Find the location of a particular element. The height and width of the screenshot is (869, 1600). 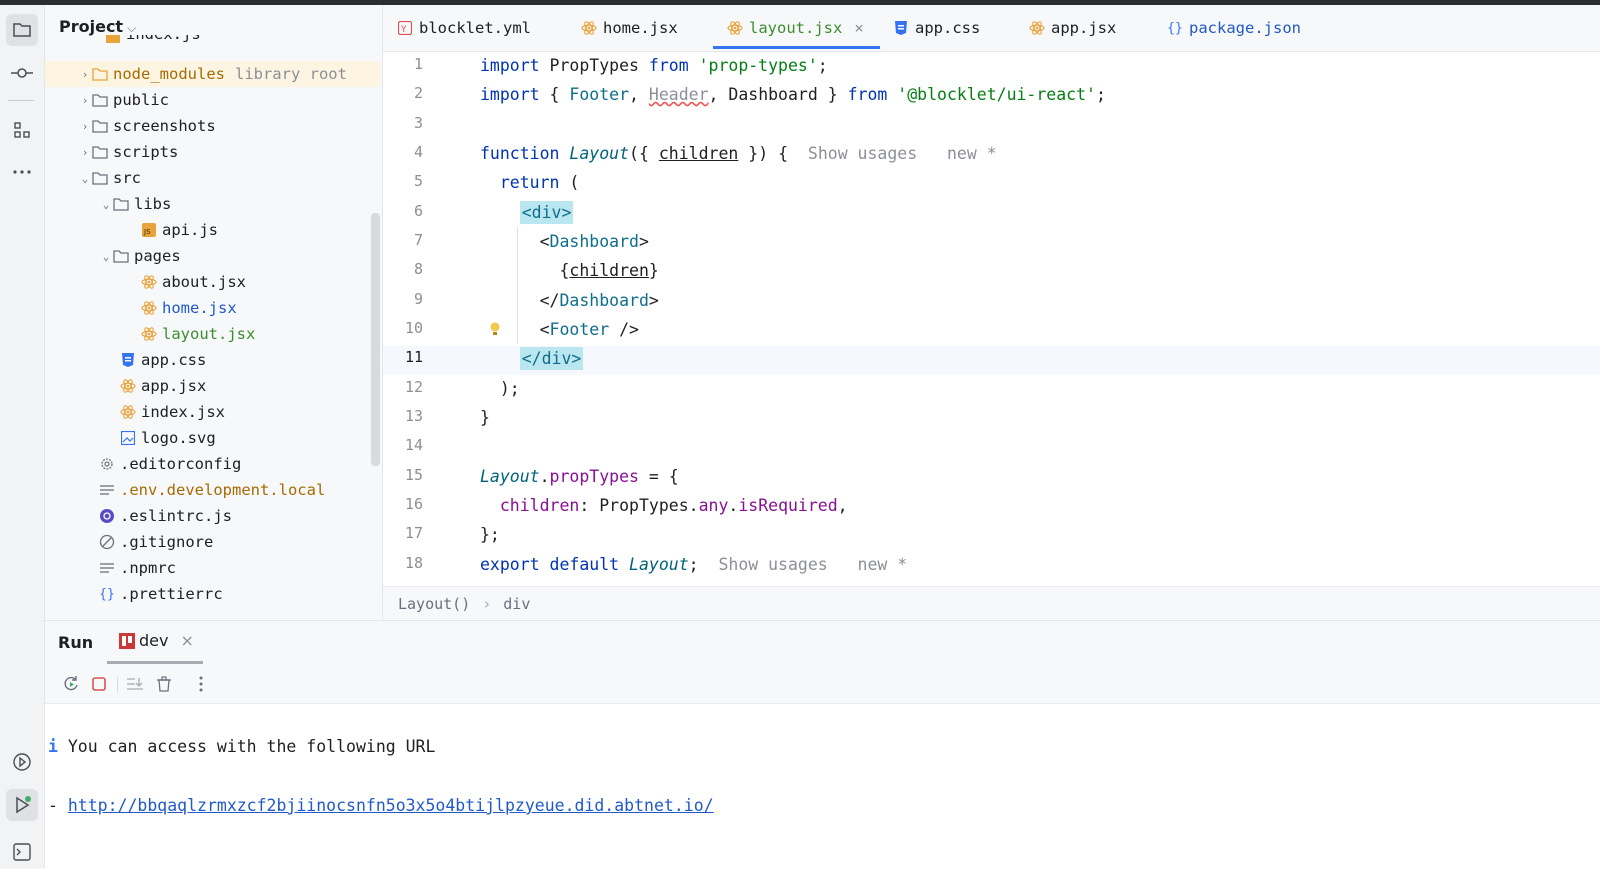

project-tool-button is located at coordinates (22, 30).